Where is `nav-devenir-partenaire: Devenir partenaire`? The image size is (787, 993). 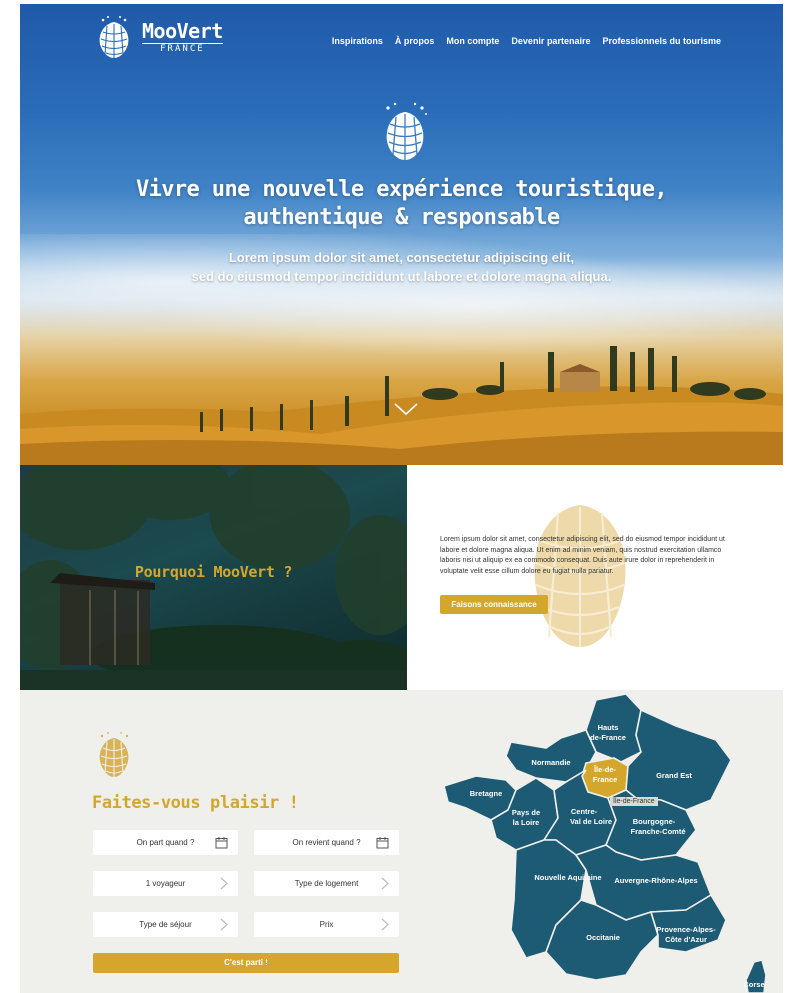
nav-devenir-partenaire: Devenir partenaire is located at coordinates (550, 41).